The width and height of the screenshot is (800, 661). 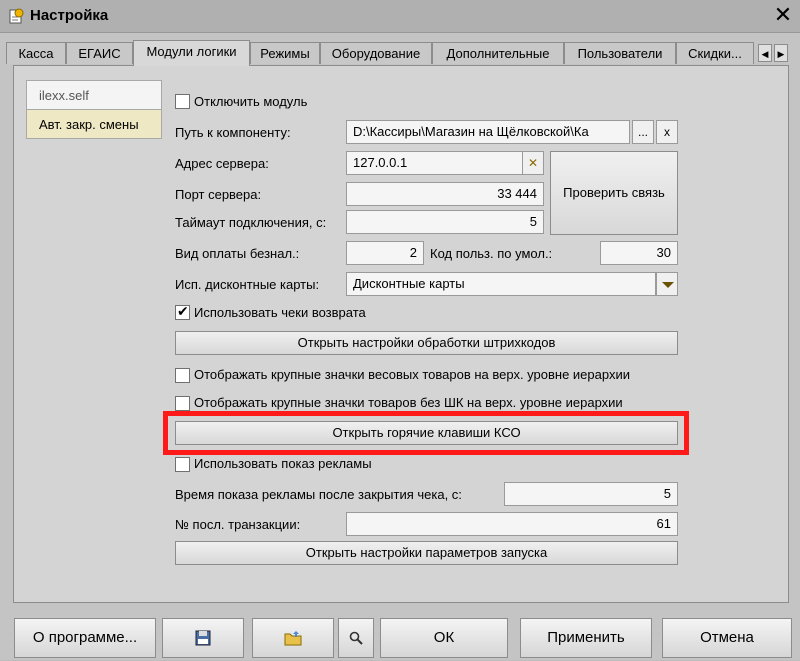 What do you see at coordinates (376, 53) in the screenshot?
I see `tab-equipment: Оборудование` at bounding box center [376, 53].